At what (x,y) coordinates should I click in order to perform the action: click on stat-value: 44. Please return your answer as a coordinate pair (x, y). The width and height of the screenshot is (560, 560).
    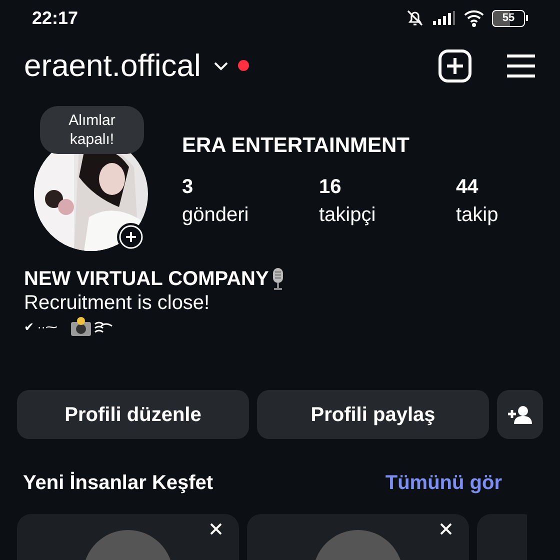
    Looking at the image, I should click on (468, 187).